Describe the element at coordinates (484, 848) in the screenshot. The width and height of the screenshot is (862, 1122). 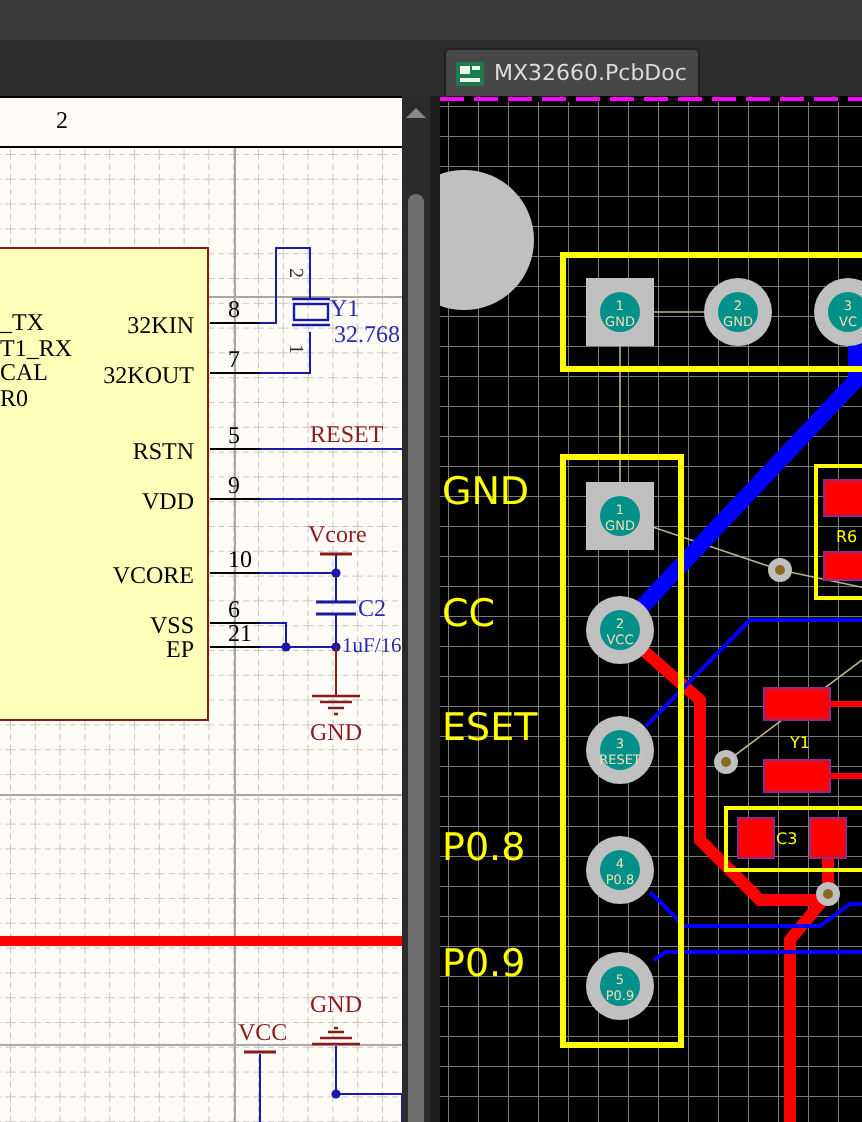
I see `silkscreen-label: P0.8` at that location.